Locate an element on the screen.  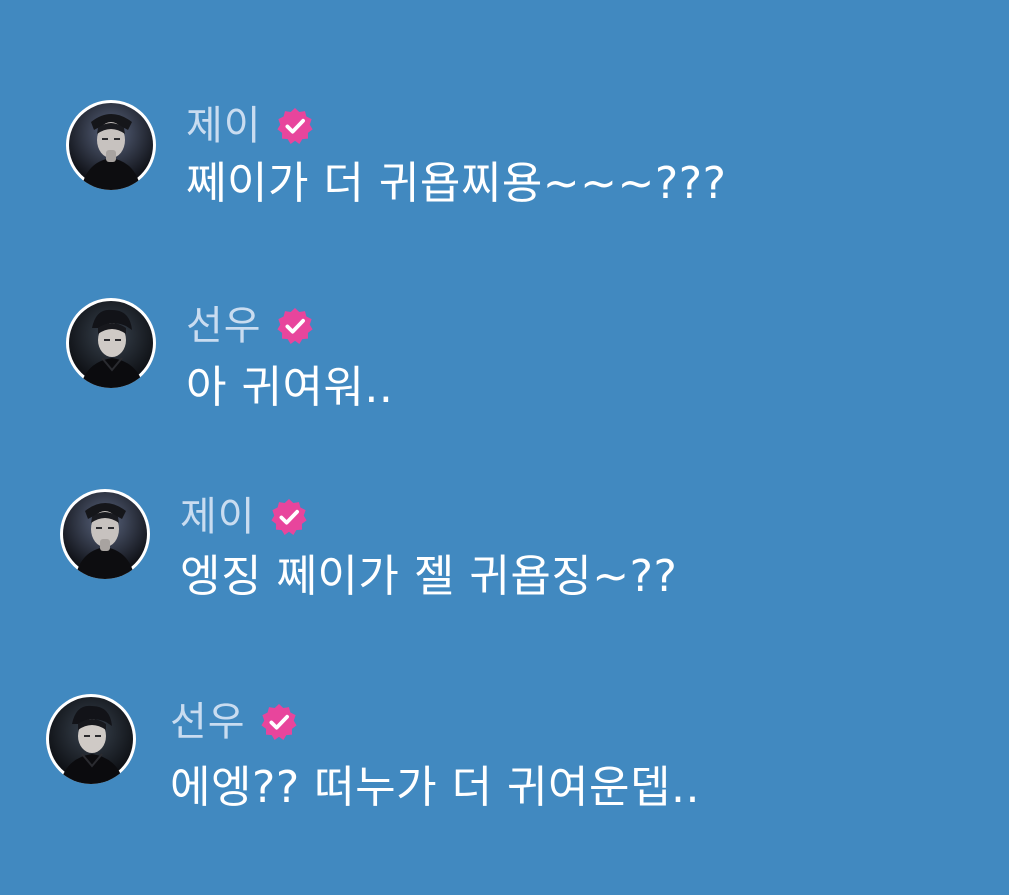
message-text: 엥징 쩨이가 젤 귀욥징~?? is located at coordinates (429, 576).